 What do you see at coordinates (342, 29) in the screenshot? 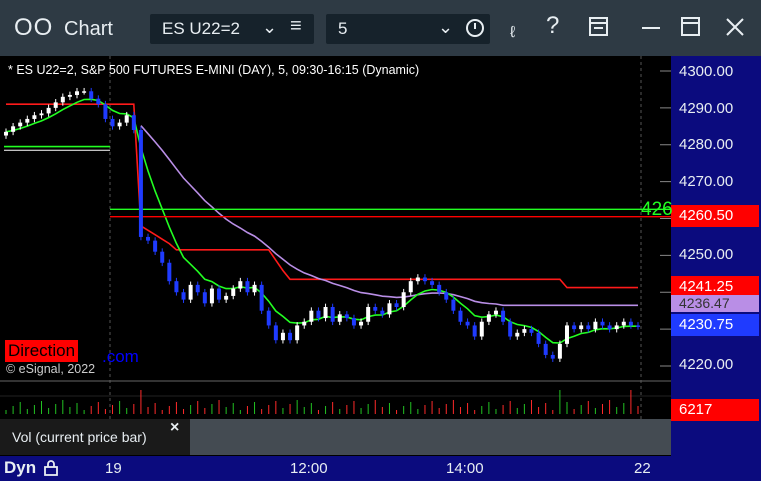
I see `interval-value: 5` at bounding box center [342, 29].